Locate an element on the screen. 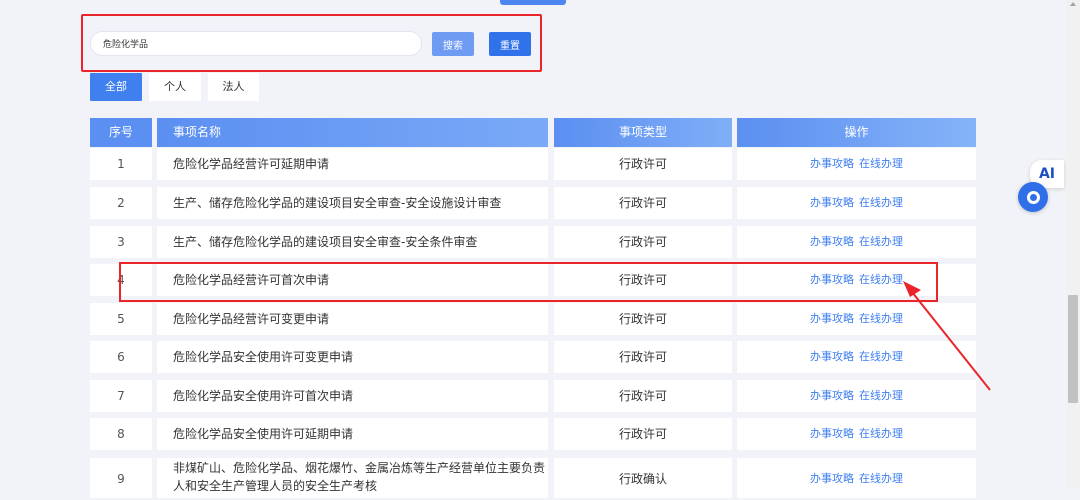 The image size is (1080, 500). top-tab-indicator is located at coordinates (533, 2).